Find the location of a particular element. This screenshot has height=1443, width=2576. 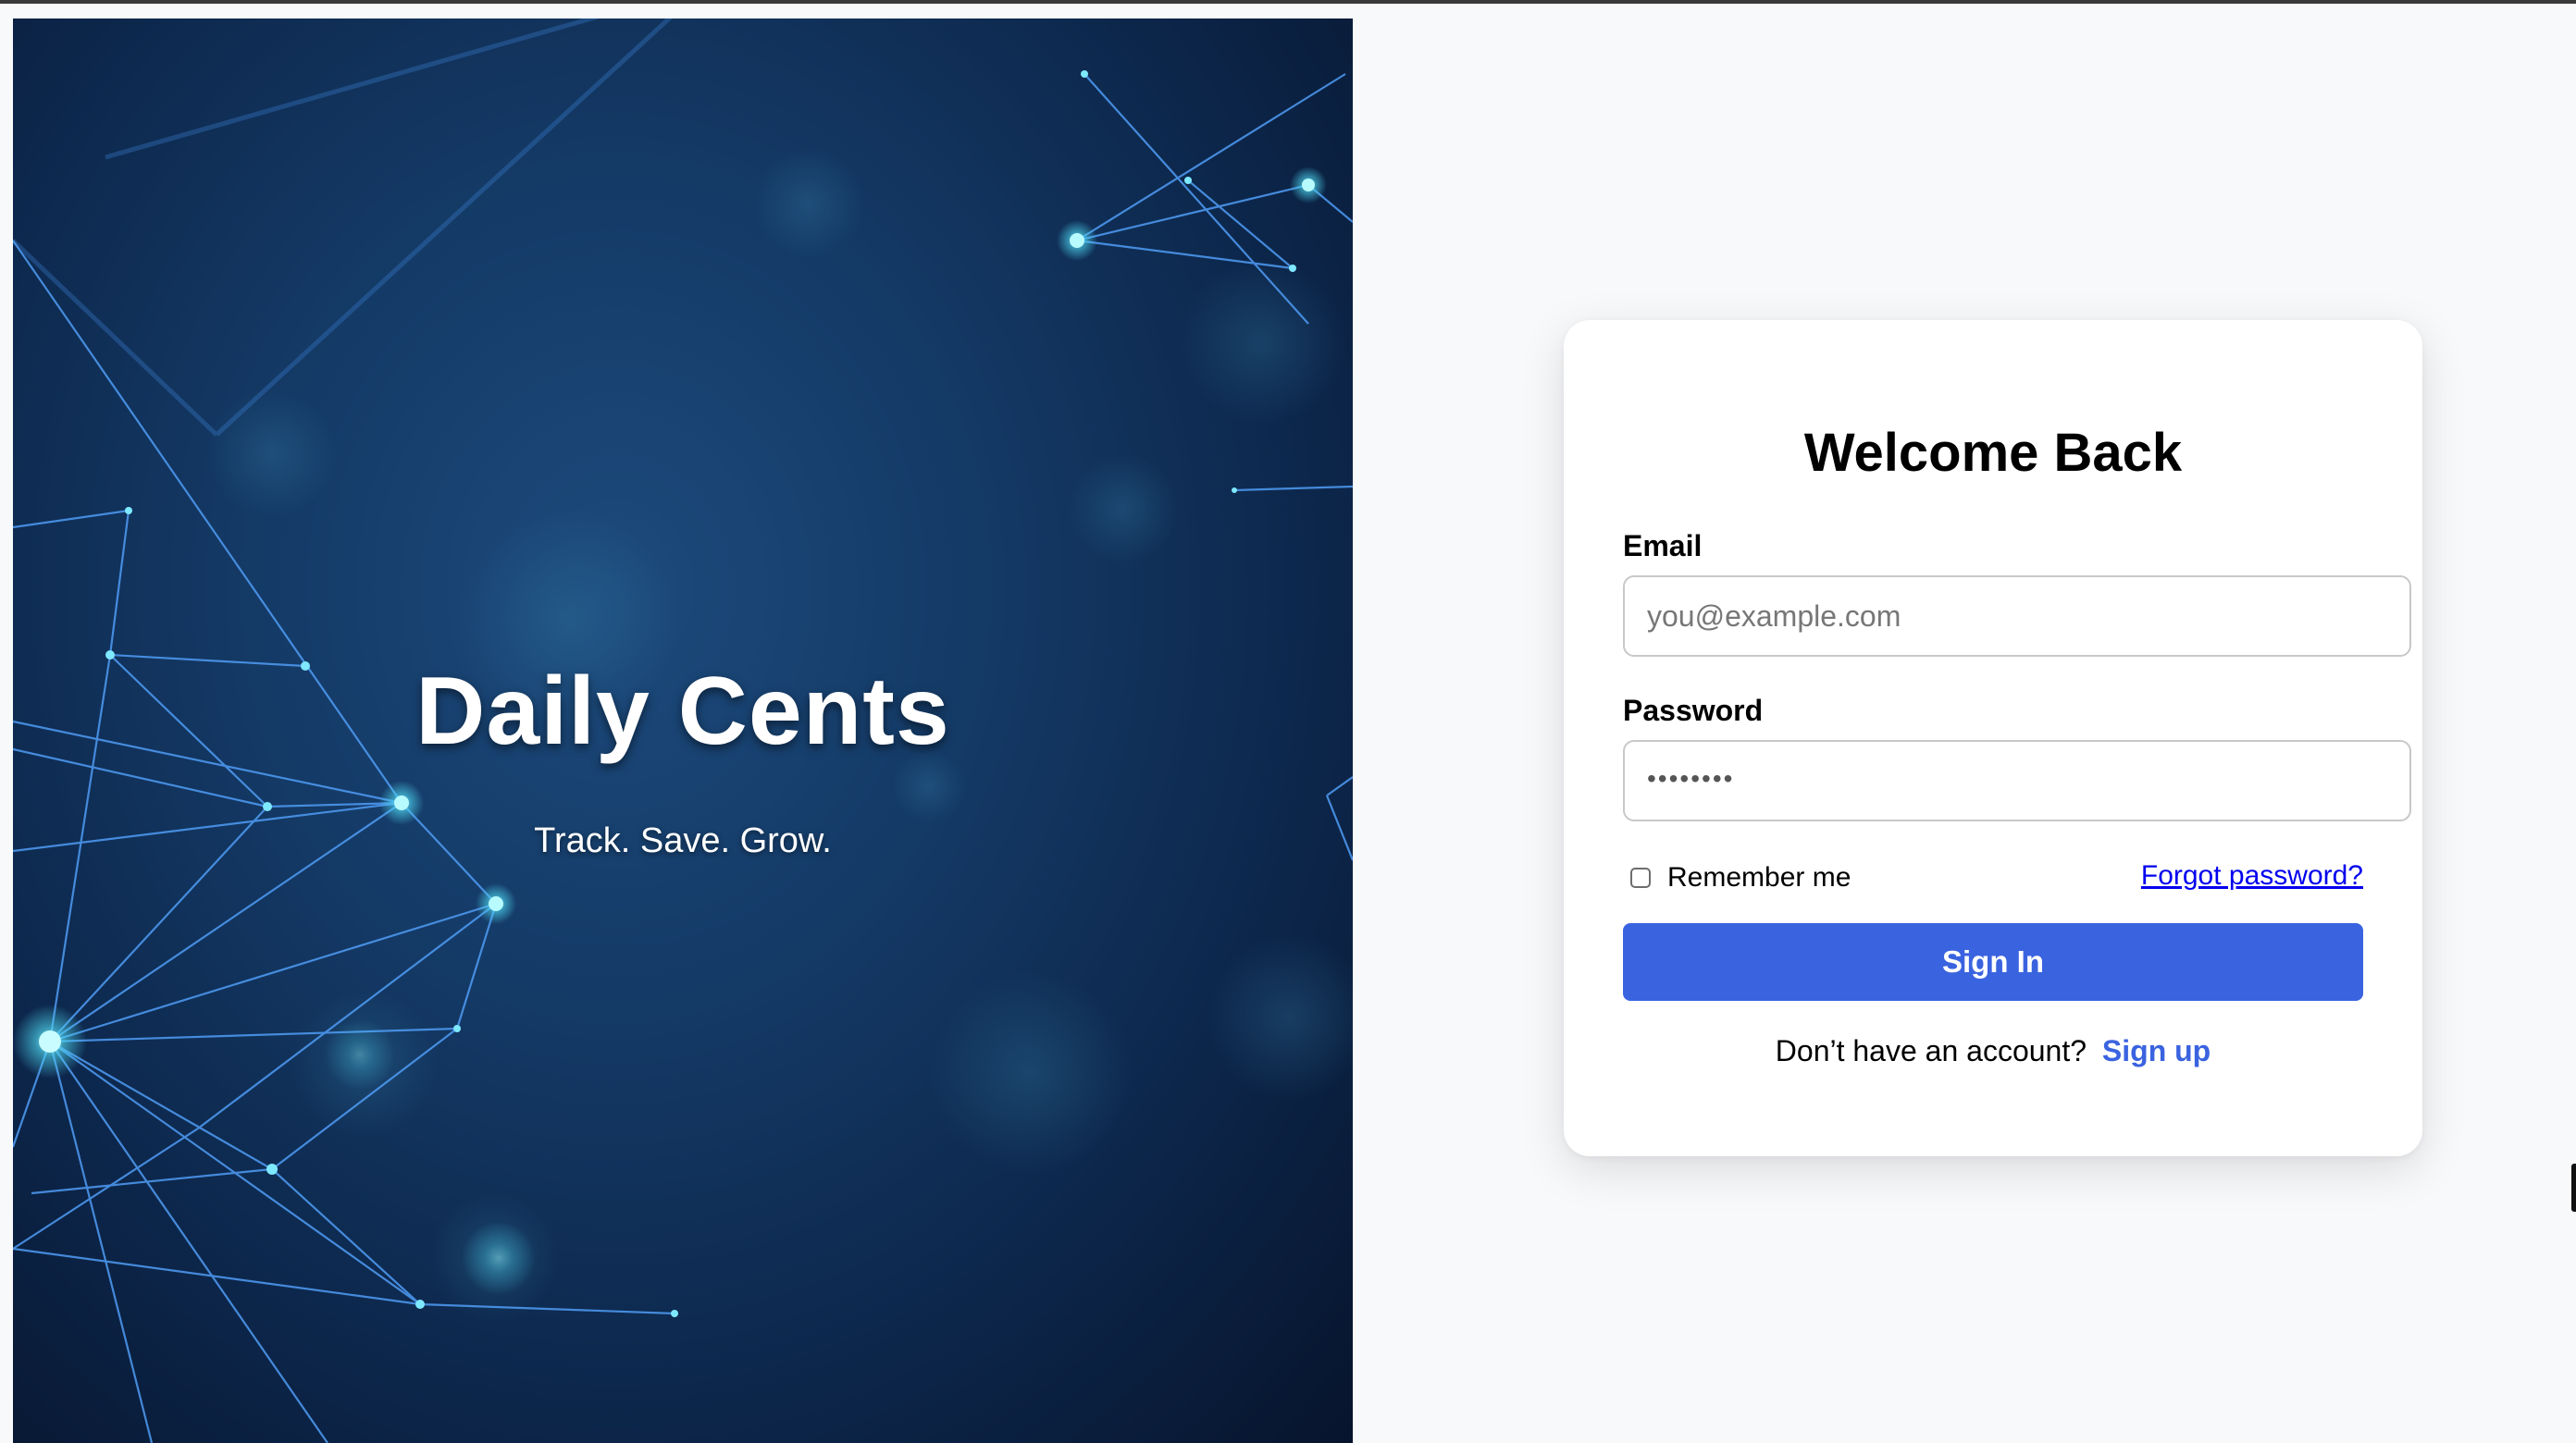

forgot-password-link: Forgot password? is located at coordinates (2252, 876).